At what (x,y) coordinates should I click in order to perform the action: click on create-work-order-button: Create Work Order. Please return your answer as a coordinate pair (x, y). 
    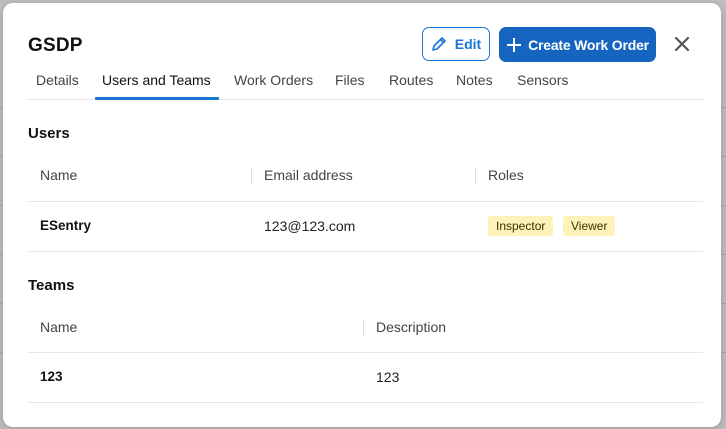
    Looking at the image, I should click on (577, 44).